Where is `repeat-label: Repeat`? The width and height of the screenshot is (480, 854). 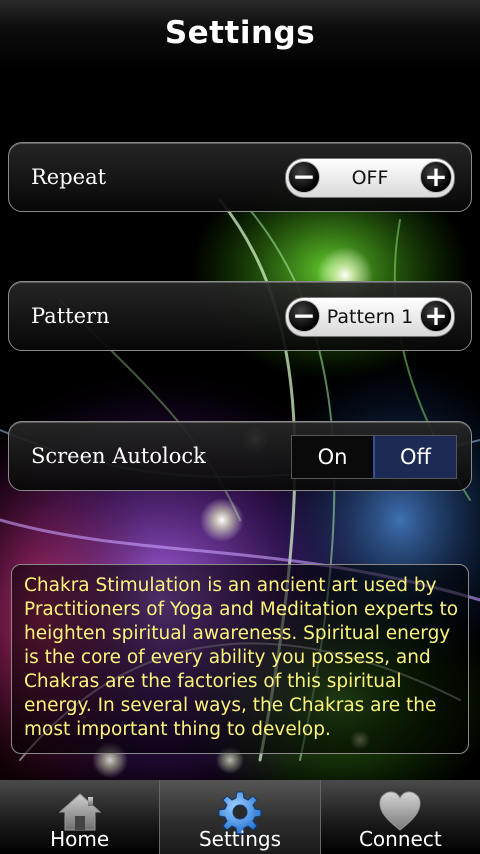 repeat-label: Repeat is located at coordinates (69, 177).